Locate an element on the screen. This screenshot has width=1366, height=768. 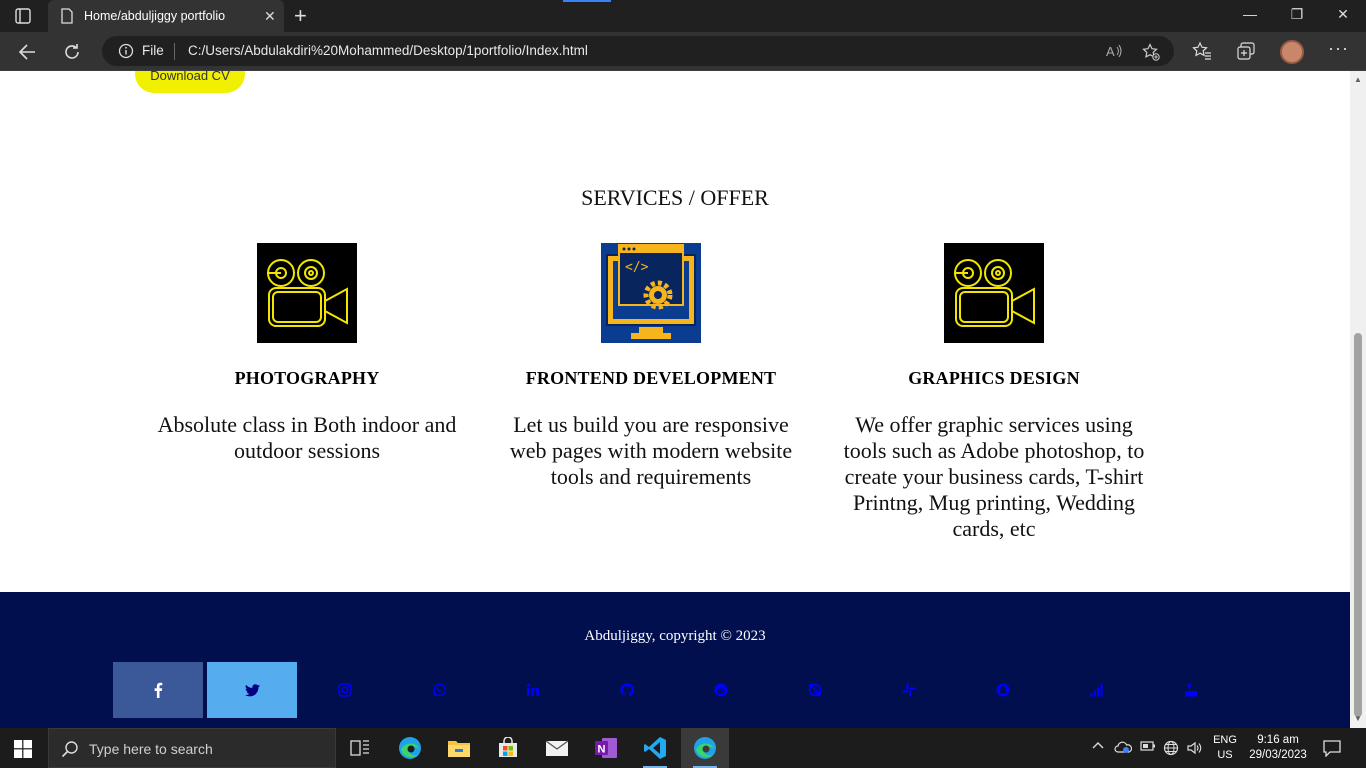
clock-date: 29/03/2023 is located at coordinates (1278, 755).